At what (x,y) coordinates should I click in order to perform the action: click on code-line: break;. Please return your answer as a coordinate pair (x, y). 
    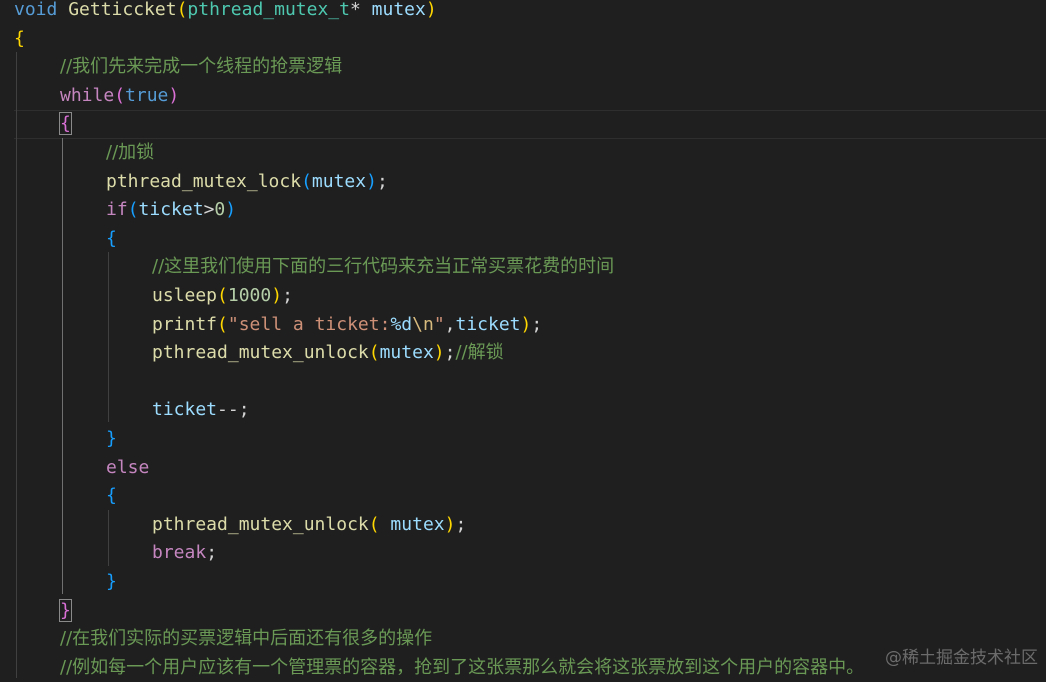
    Looking at the image, I should click on (184, 553).